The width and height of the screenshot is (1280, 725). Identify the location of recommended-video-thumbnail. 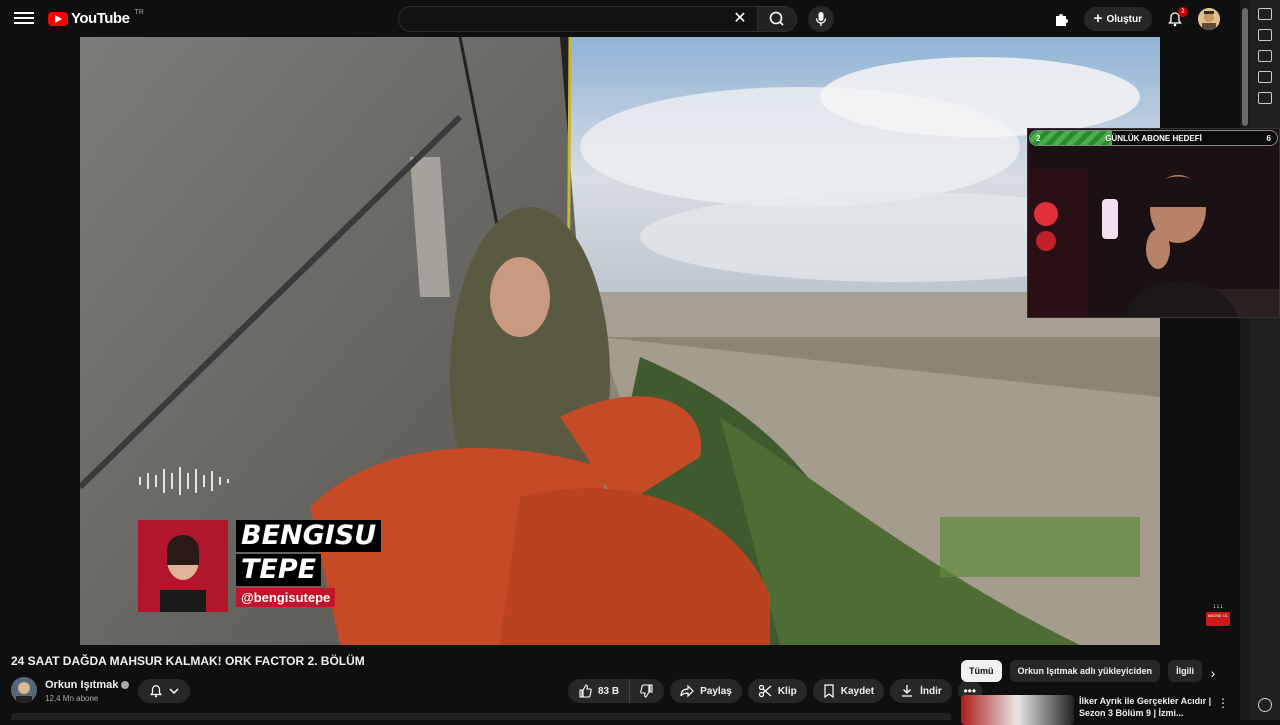
(1017, 710).